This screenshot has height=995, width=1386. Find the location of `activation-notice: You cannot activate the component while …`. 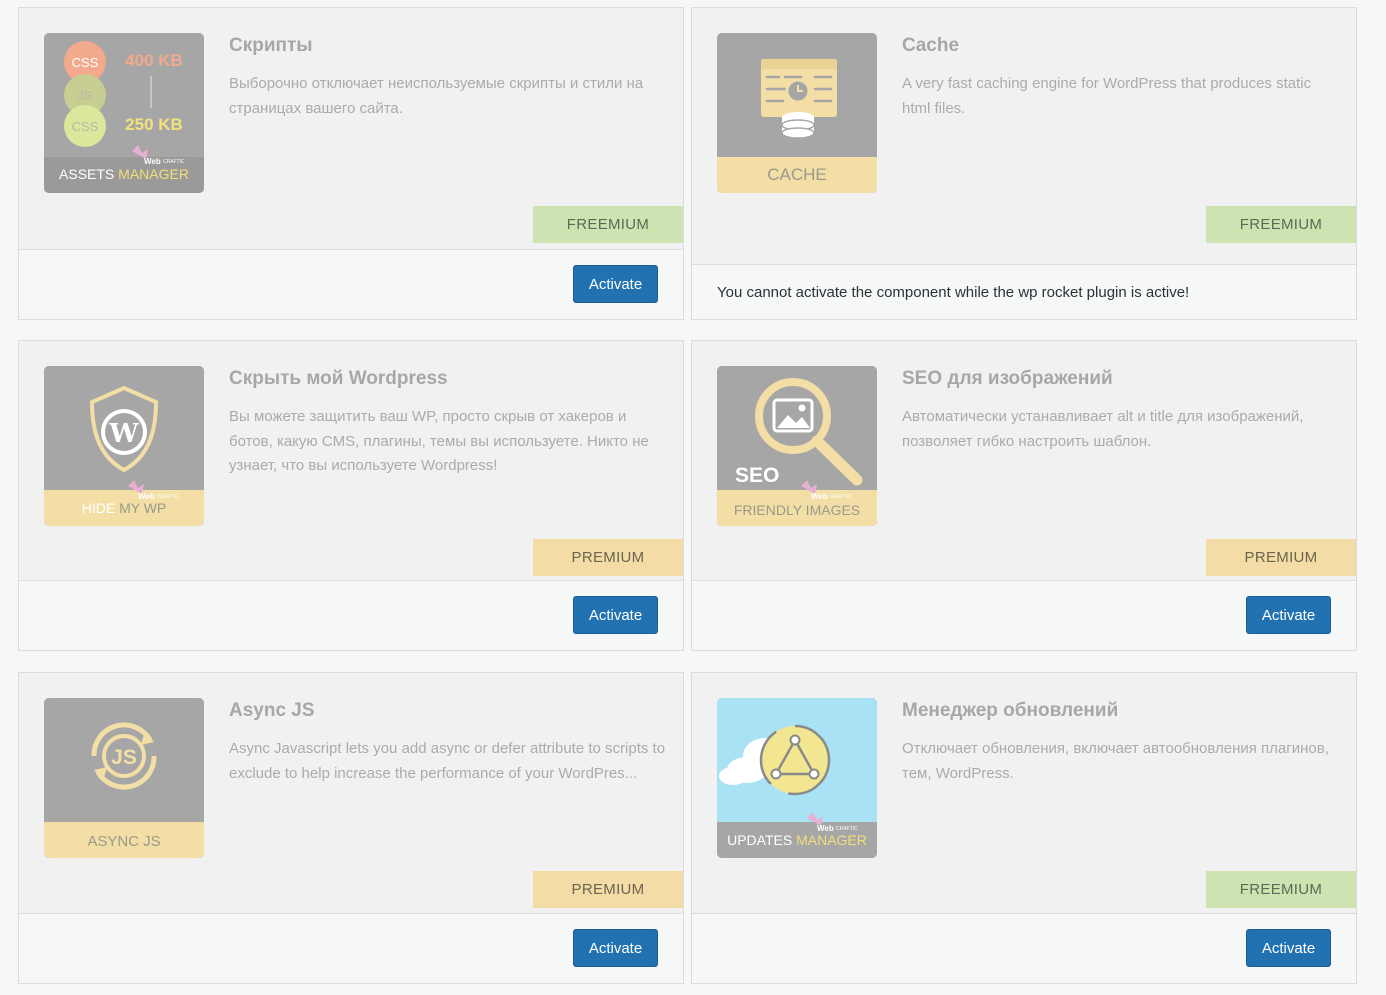

activation-notice: You cannot activate the component while … is located at coordinates (953, 292).